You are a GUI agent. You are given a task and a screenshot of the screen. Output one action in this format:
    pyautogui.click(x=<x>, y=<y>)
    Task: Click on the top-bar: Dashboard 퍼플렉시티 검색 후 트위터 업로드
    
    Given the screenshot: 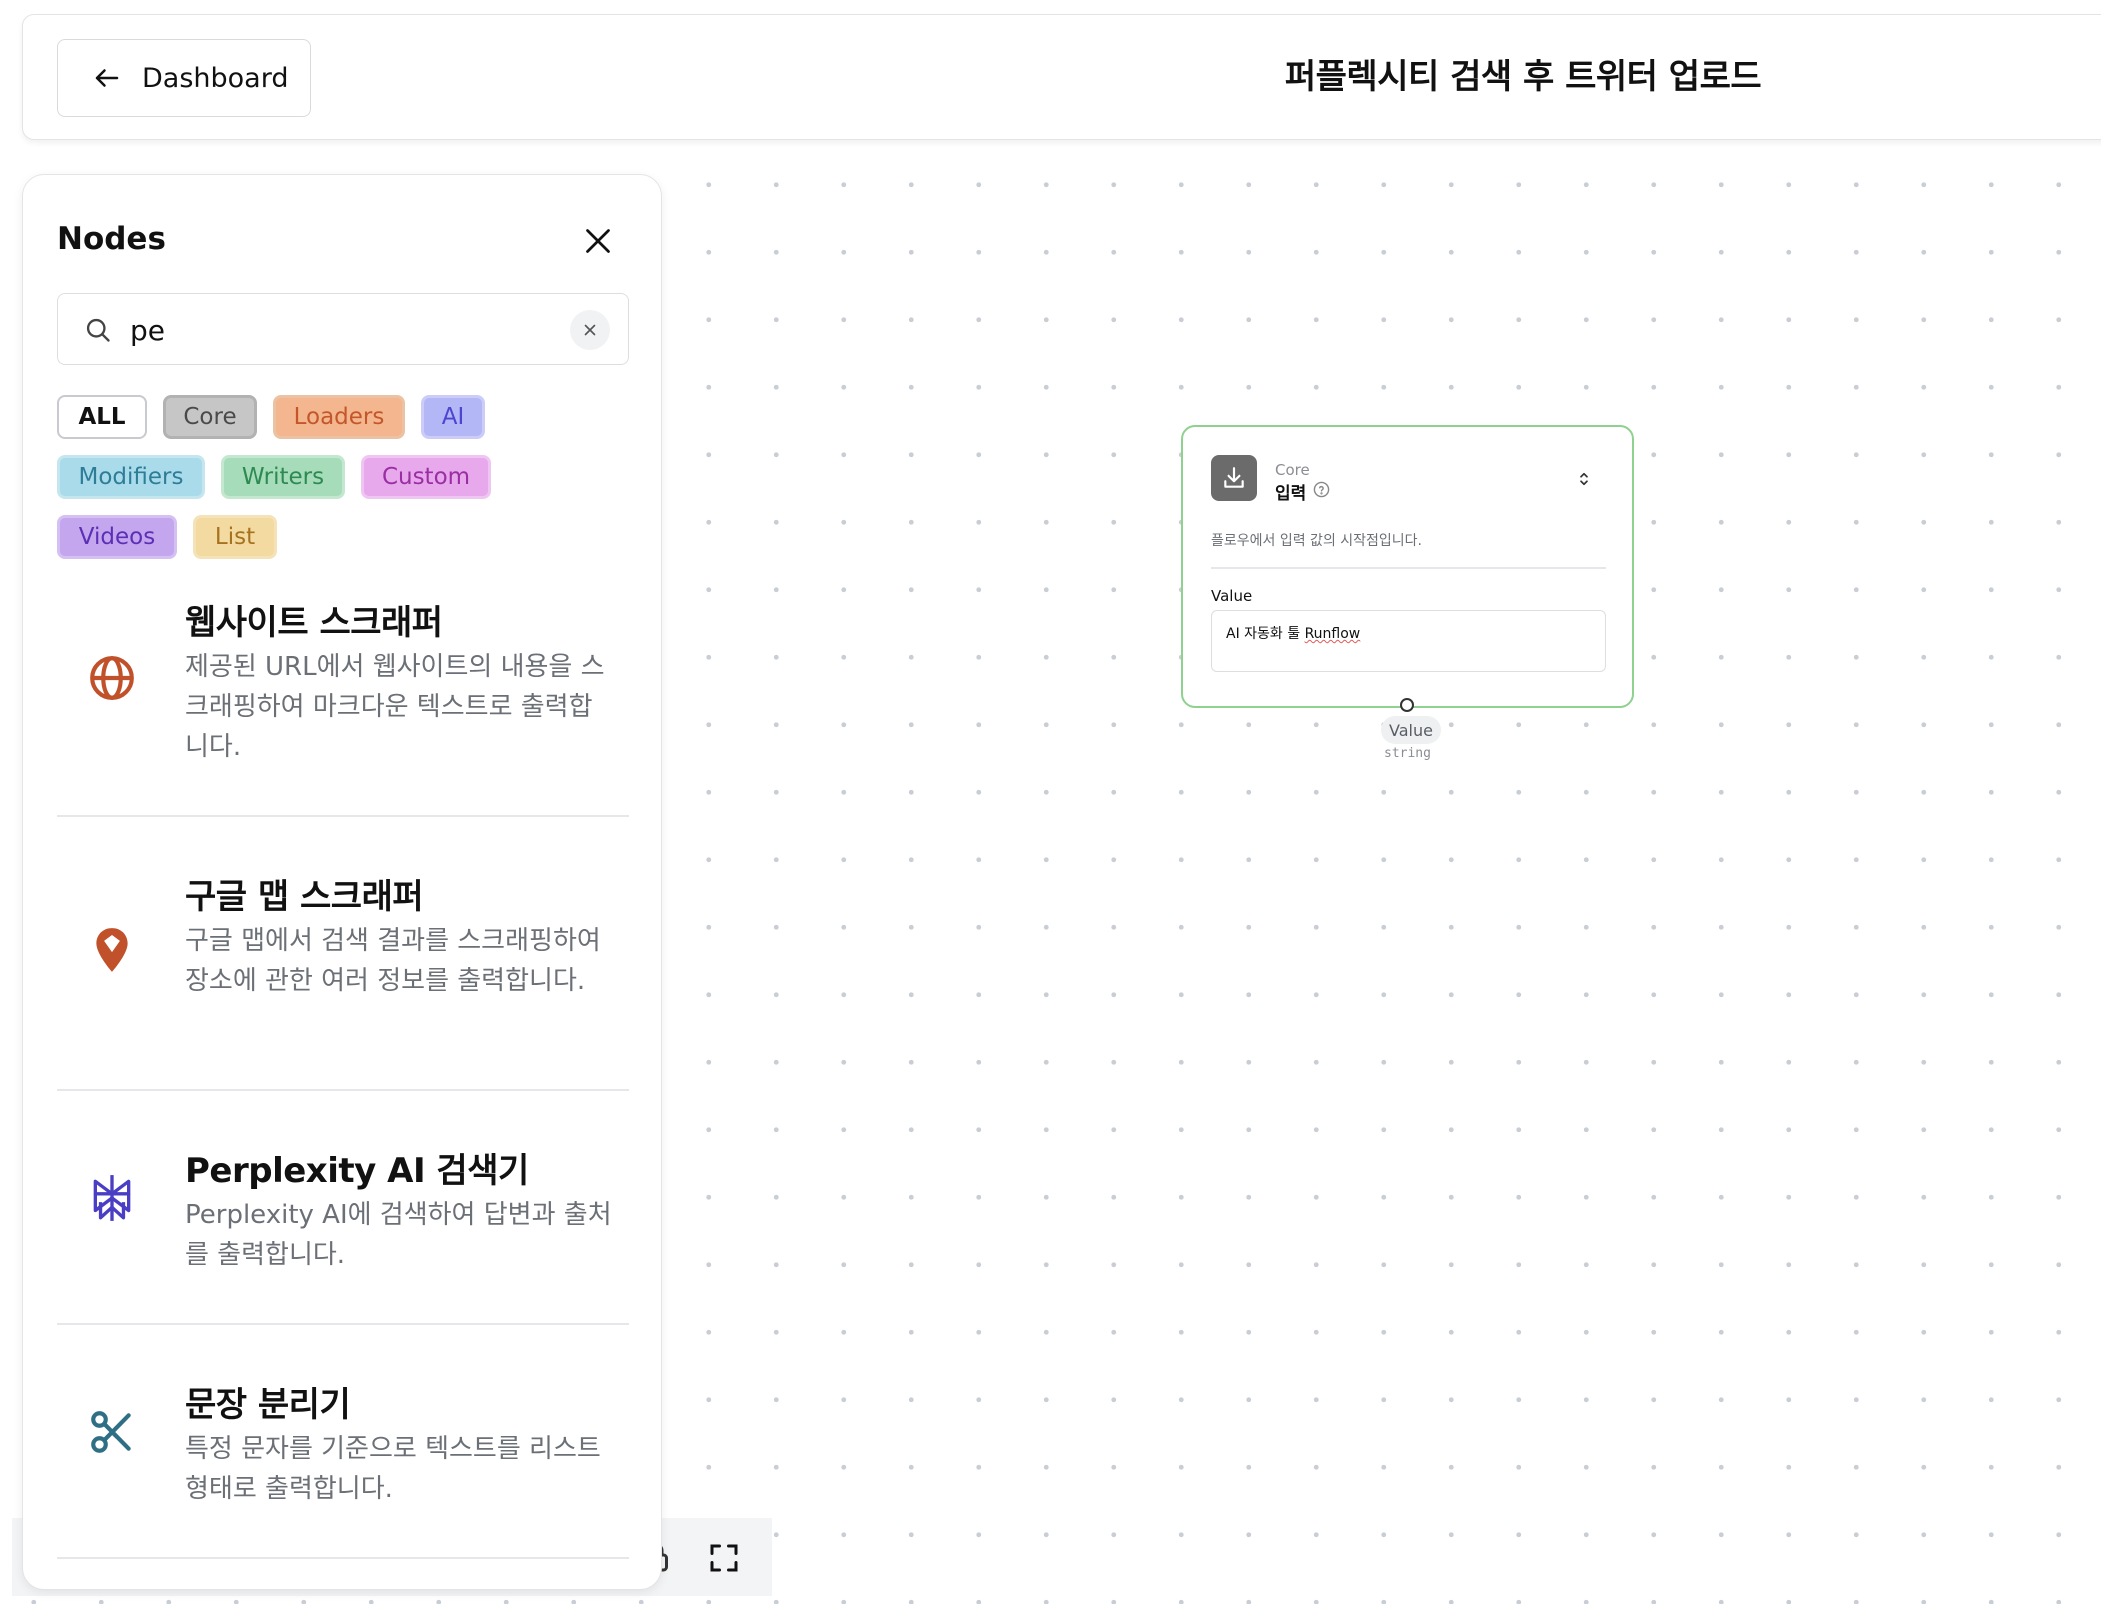 What is the action you would take?
    pyautogui.click(x=1061, y=77)
    